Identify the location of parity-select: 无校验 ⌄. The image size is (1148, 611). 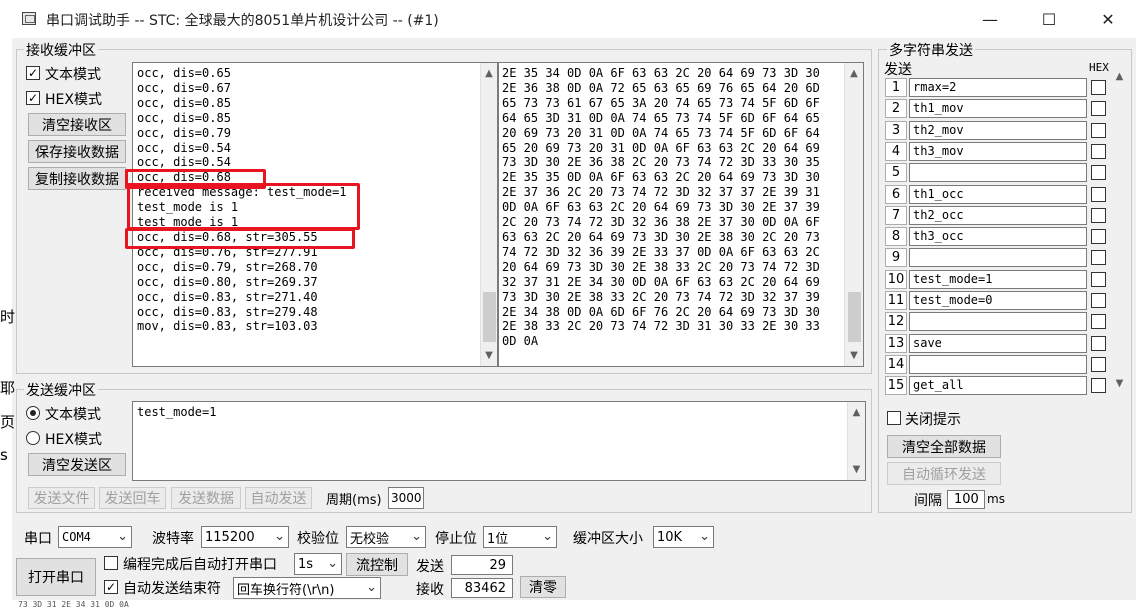
(386, 537).